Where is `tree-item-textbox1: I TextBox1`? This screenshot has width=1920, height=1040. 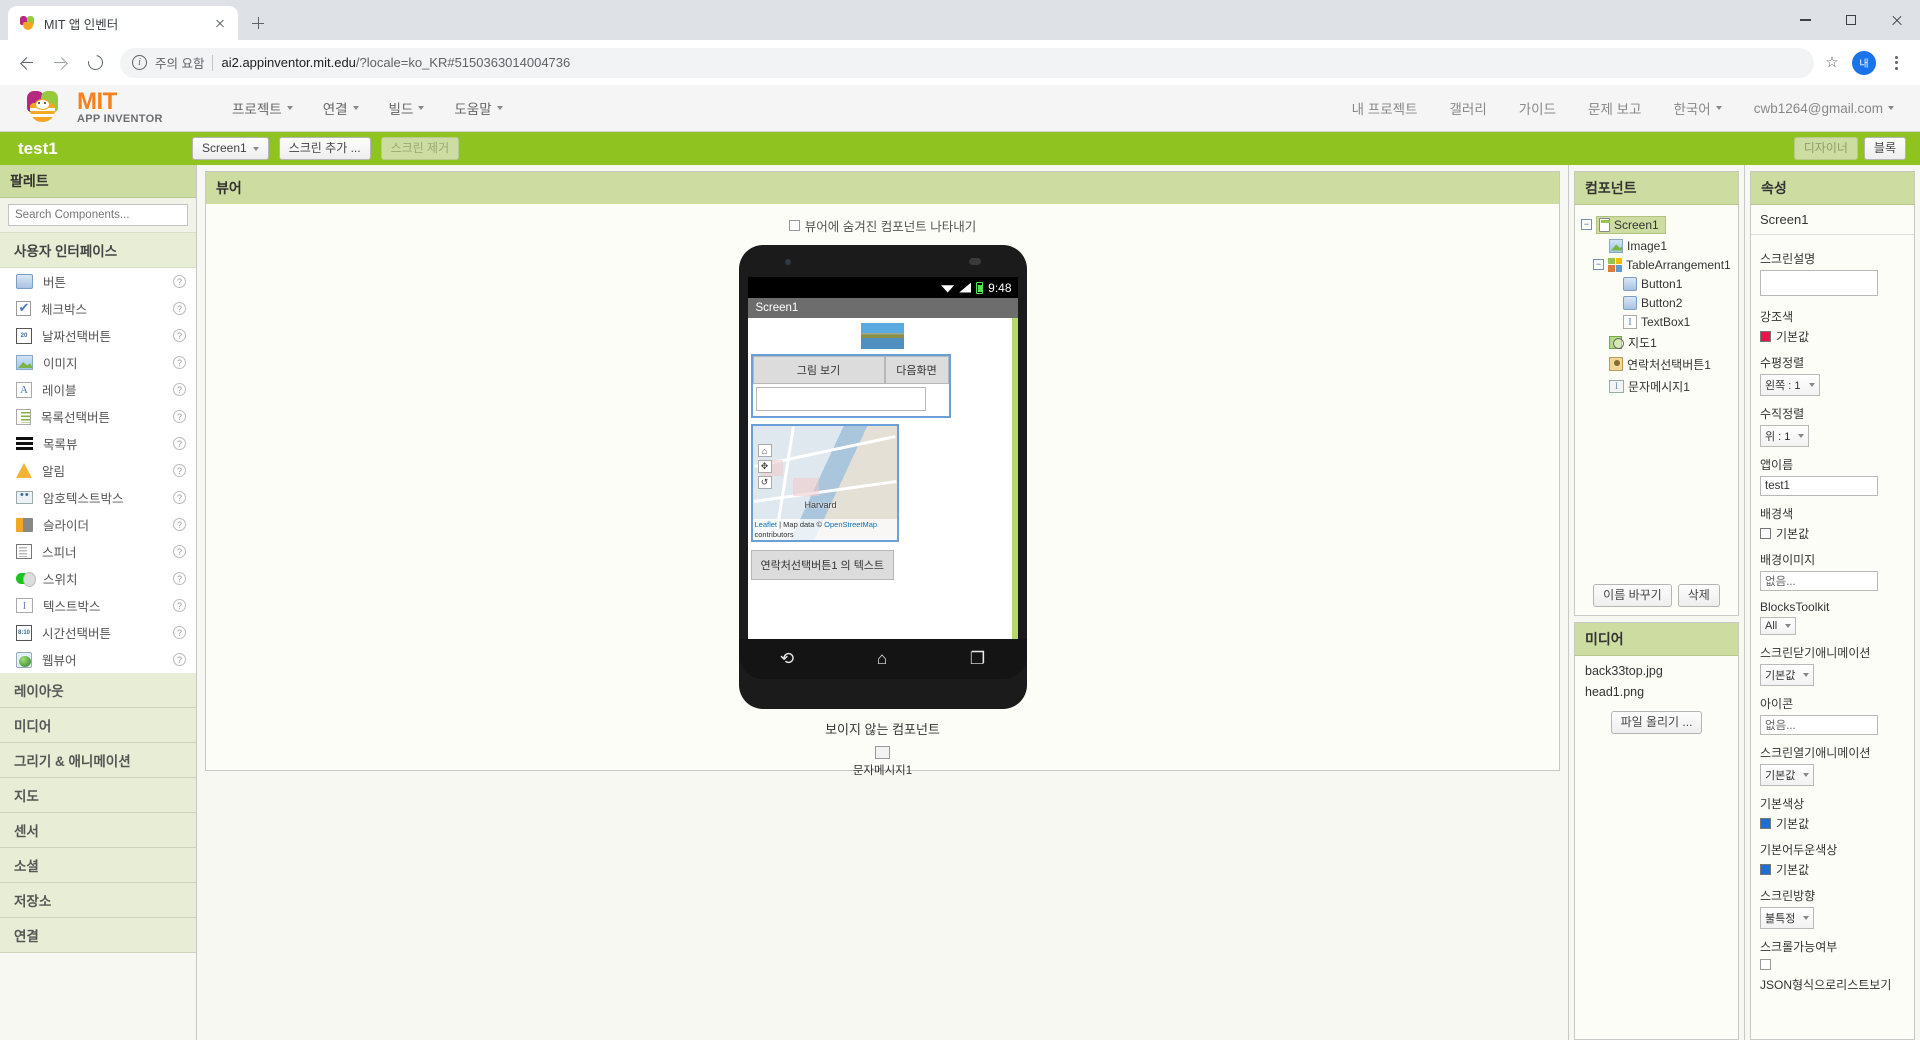
tree-item-textbox1: I TextBox1 is located at coordinates (1656, 321).